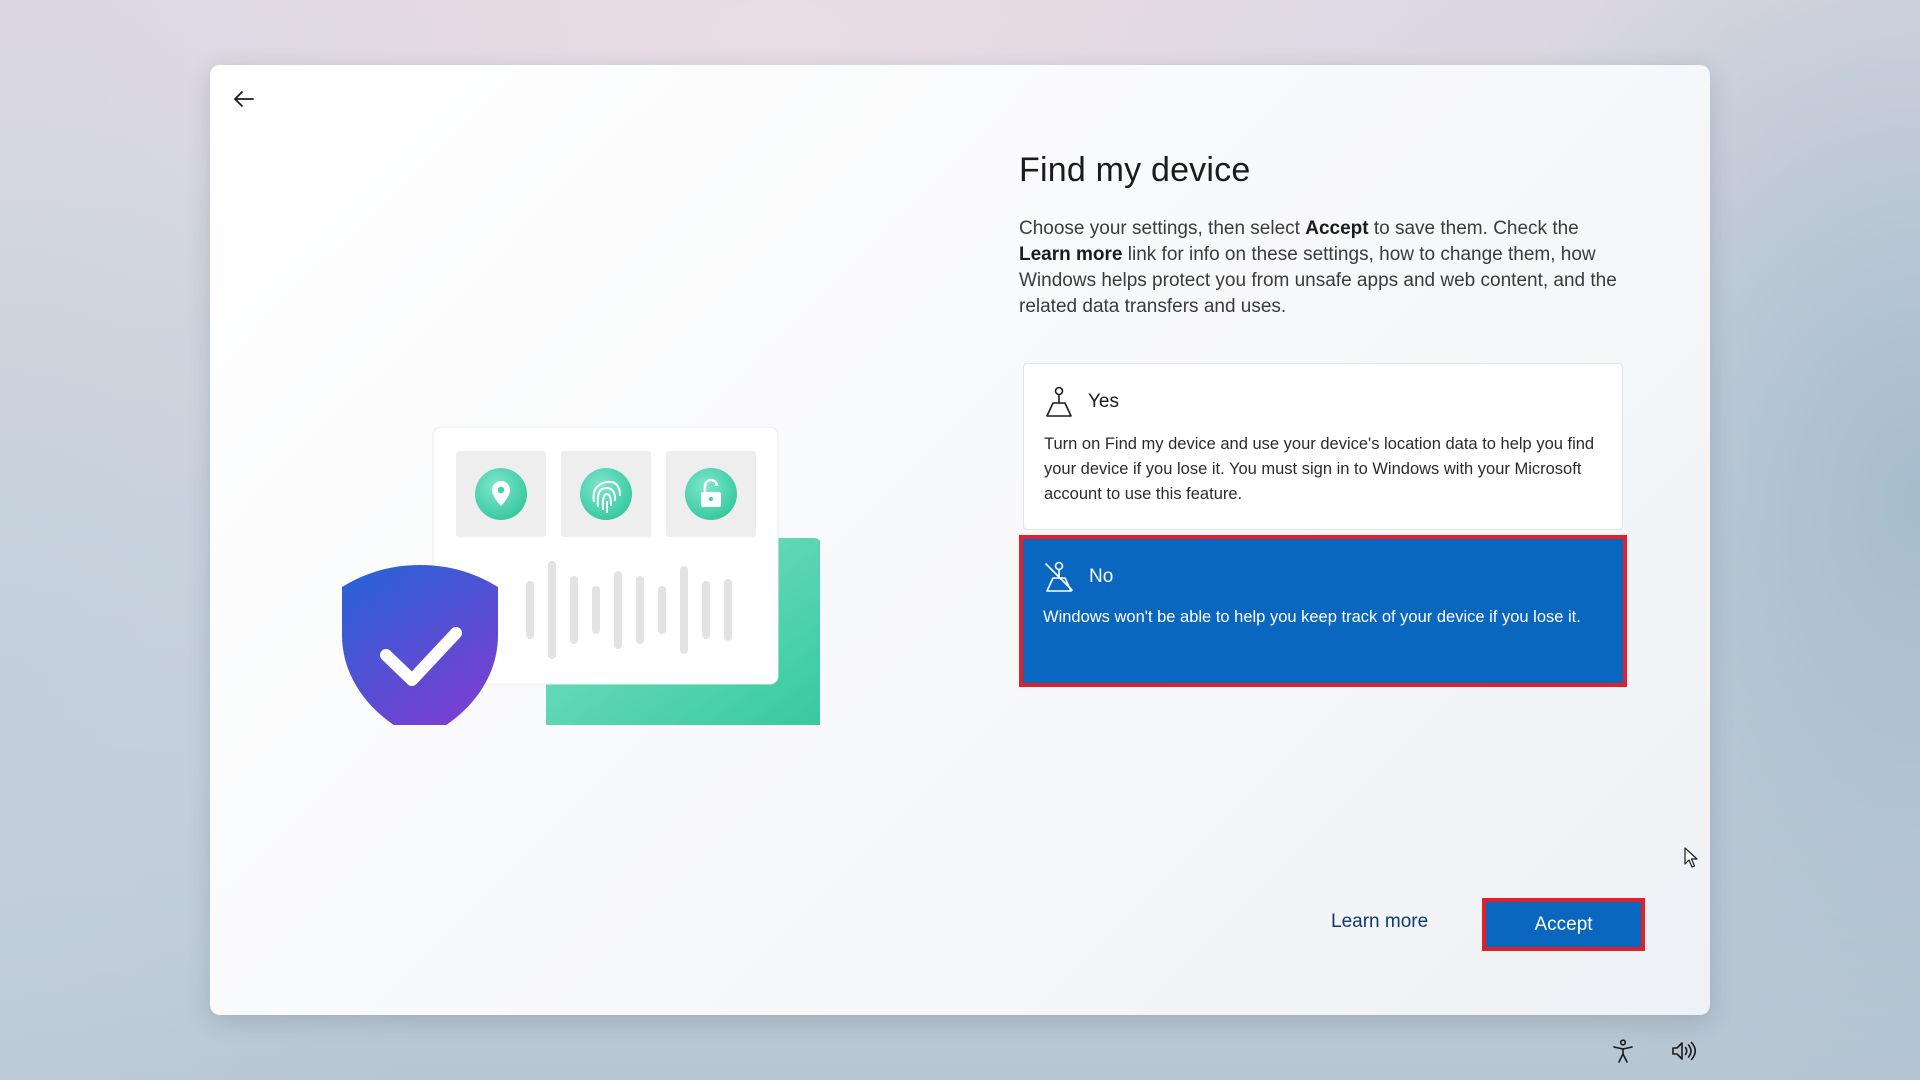 The width and height of the screenshot is (1920, 1080). I want to click on back-arrow-icon, so click(244, 99).